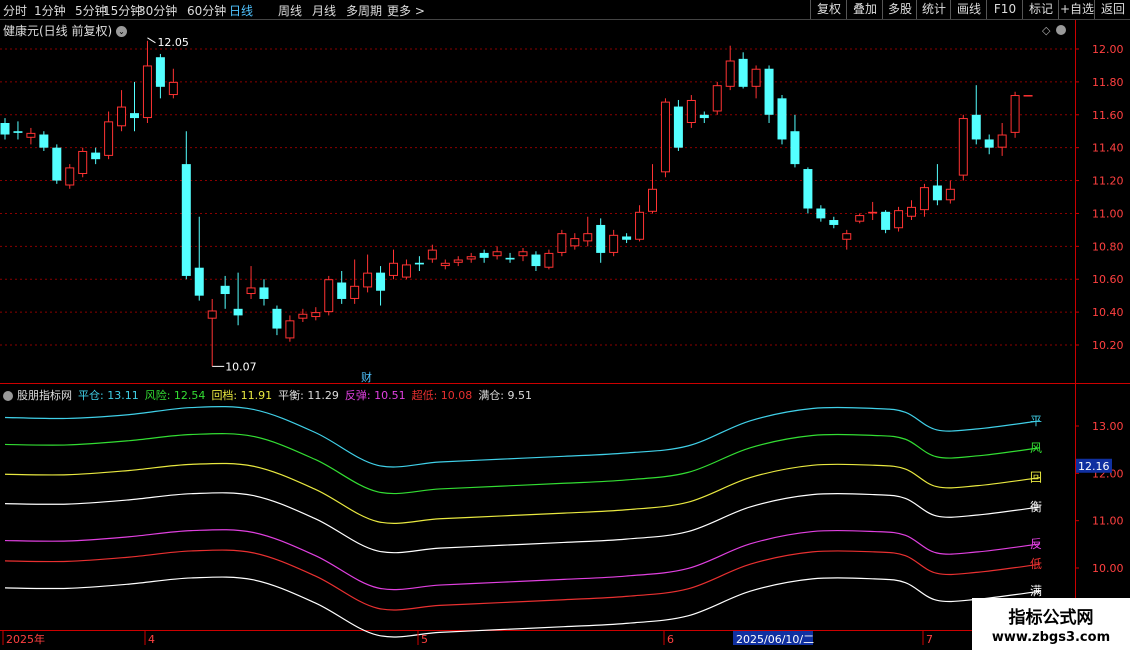  Describe the element at coordinates (175, 395) in the screenshot. I see `indicator-value-item: 风险: 12.54` at that location.